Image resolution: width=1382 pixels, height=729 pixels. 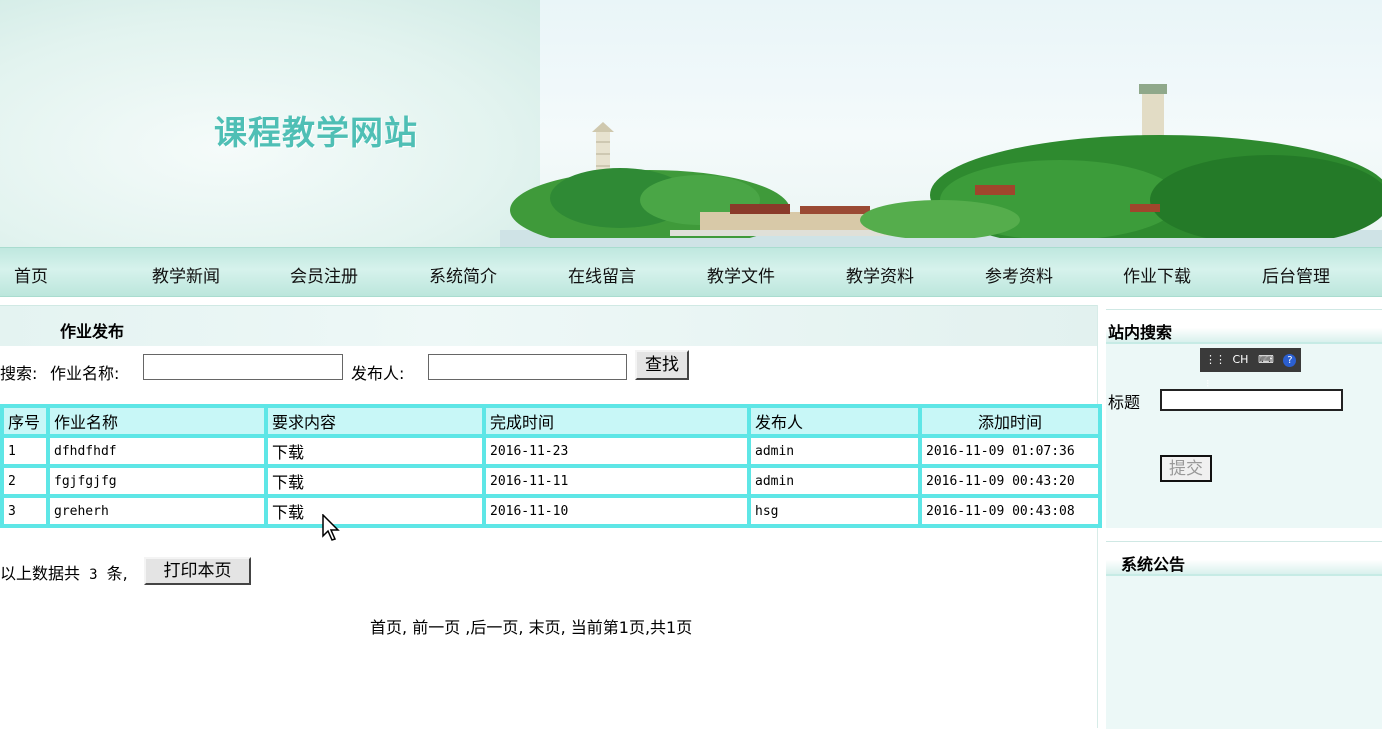 What do you see at coordinates (741, 274) in the screenshot?
I see `nav-teaching-files: 教学文件` at bounding box center [741, 274].